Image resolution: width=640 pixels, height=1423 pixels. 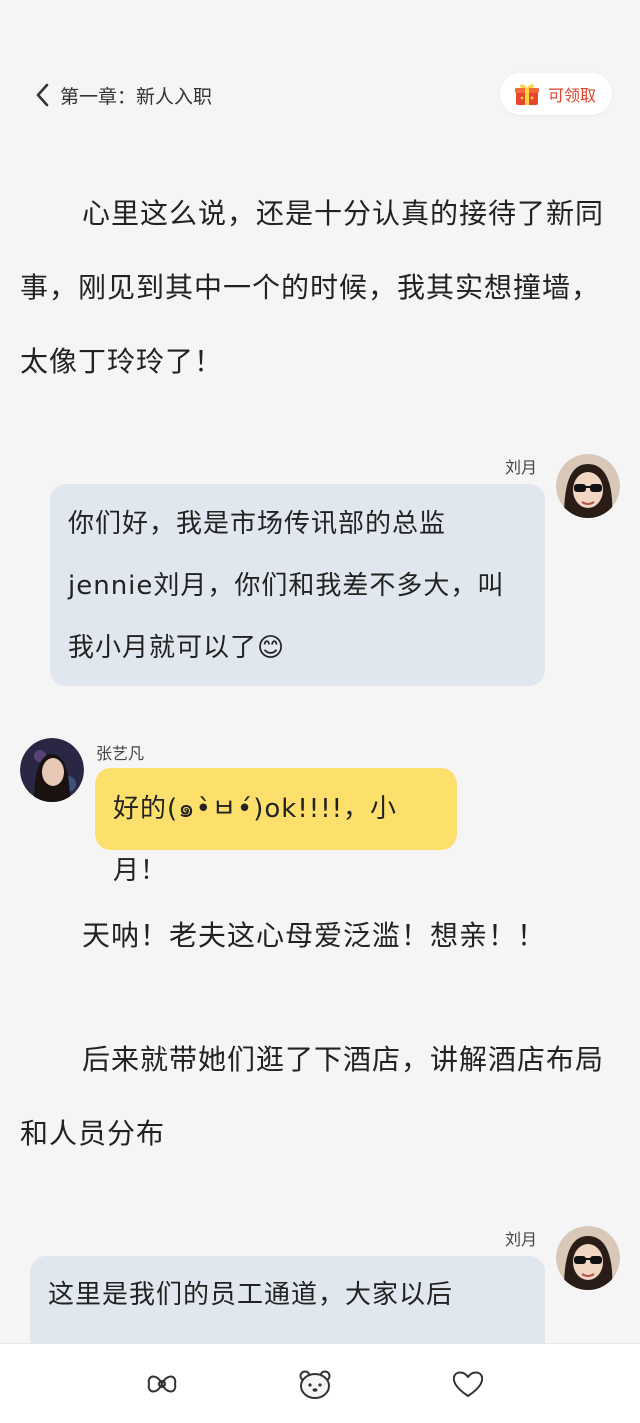 I want to click on bottom-bar, so click(x=320, y=1383).